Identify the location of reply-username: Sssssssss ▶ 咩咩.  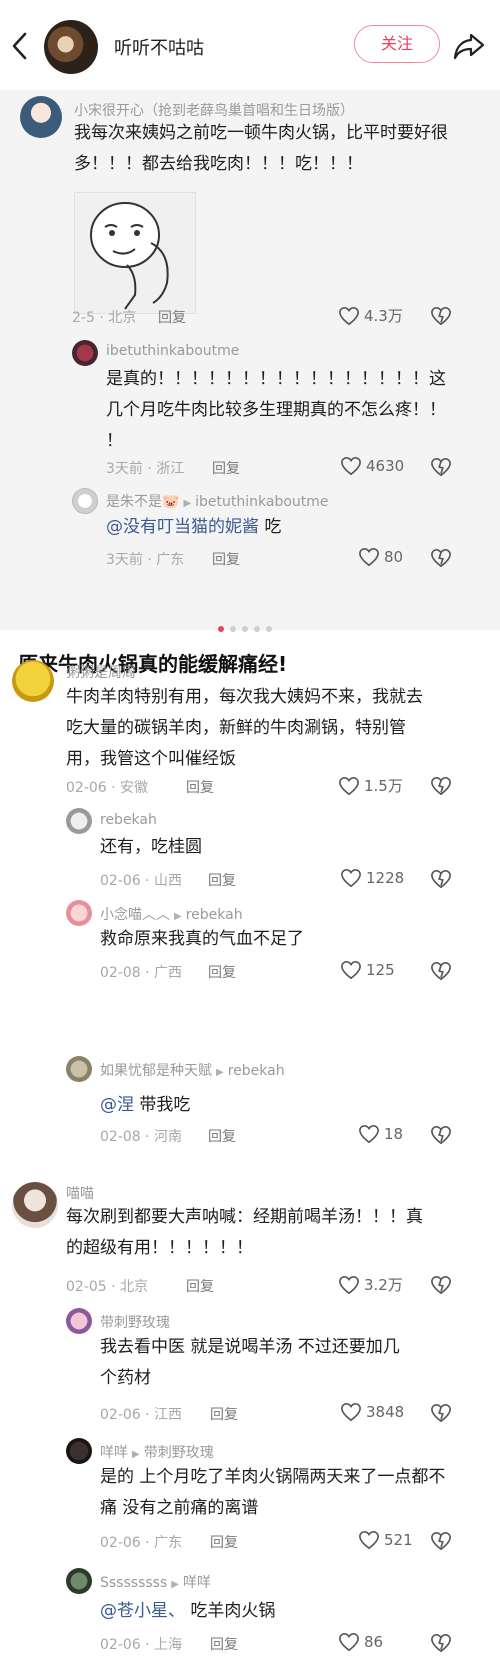
(155, 1582).